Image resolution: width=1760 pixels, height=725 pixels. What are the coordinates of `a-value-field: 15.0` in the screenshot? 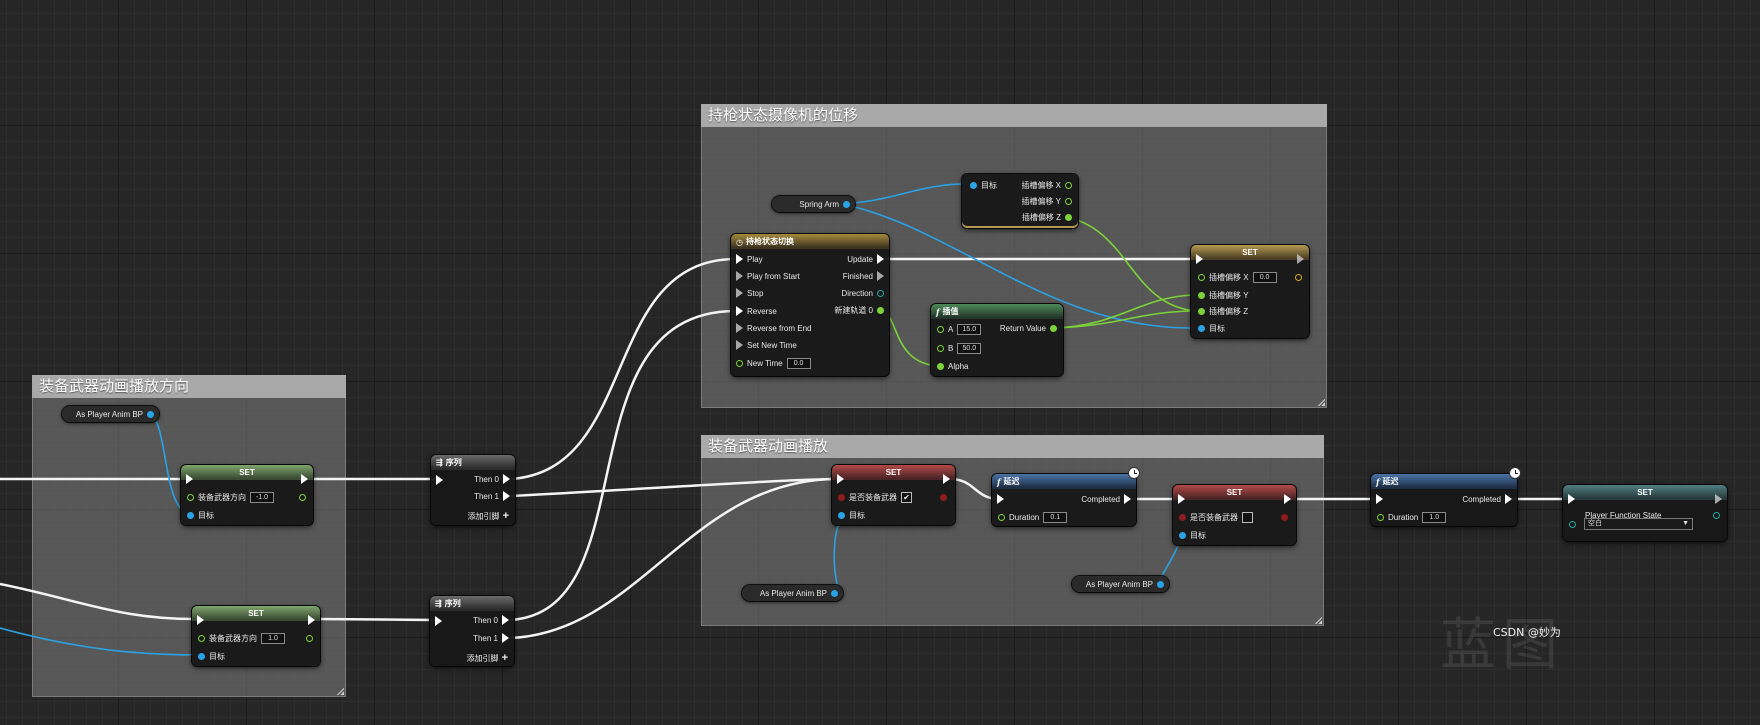 It's located at (969, 329).